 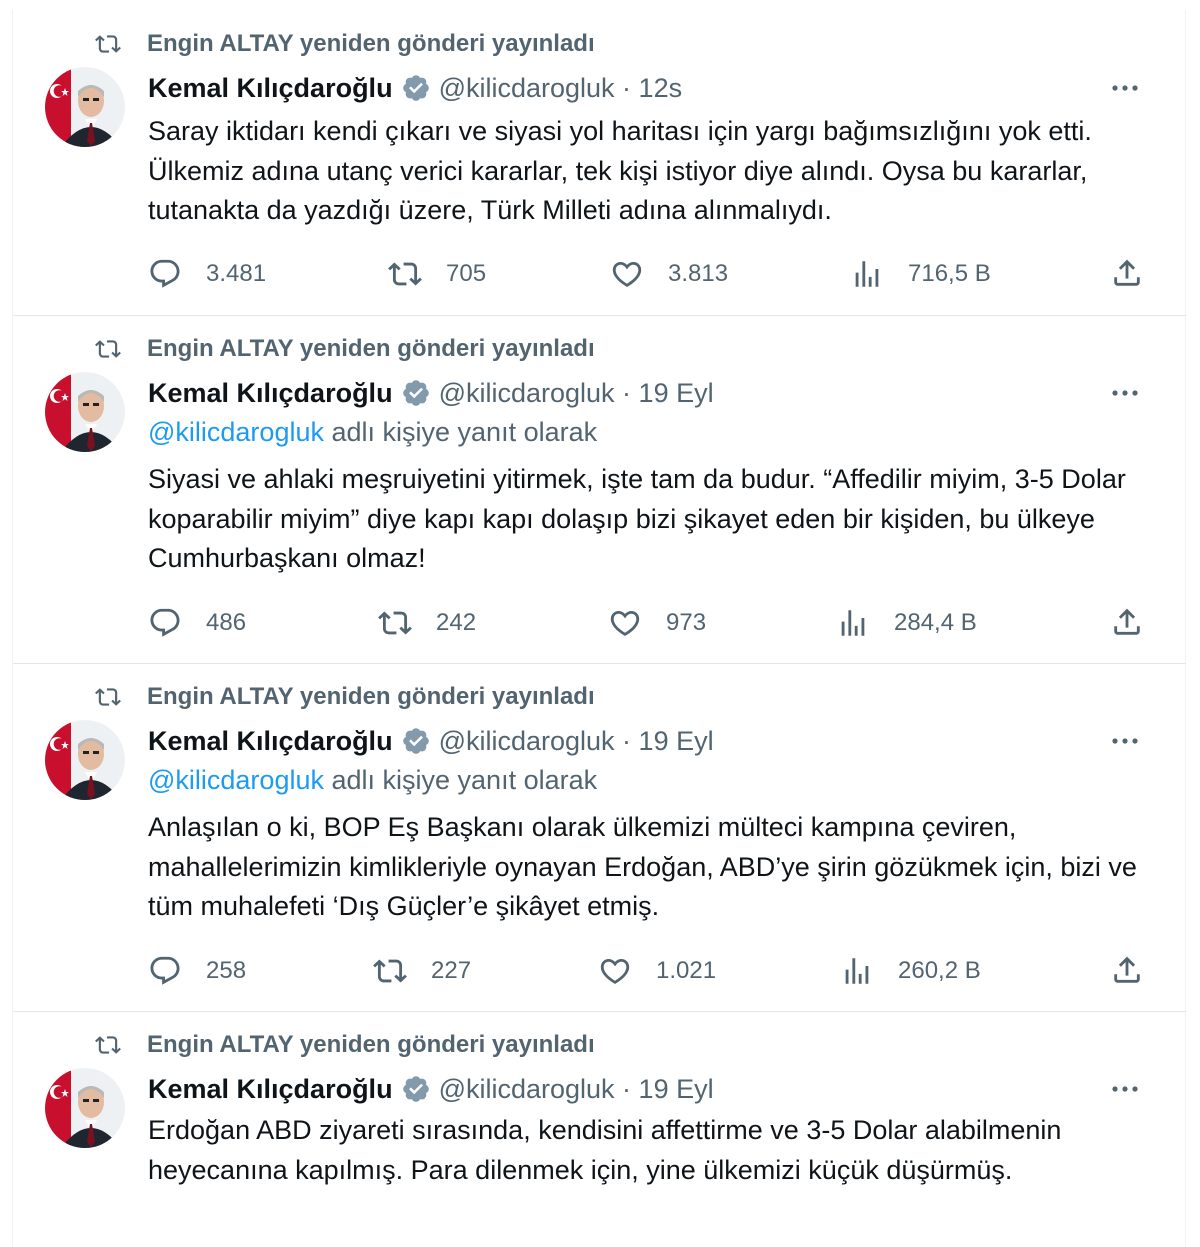 What do you see at coordinates (226, 622) in the screenshot?
I see `reply-count: 486` at bounding box center [226, 622].